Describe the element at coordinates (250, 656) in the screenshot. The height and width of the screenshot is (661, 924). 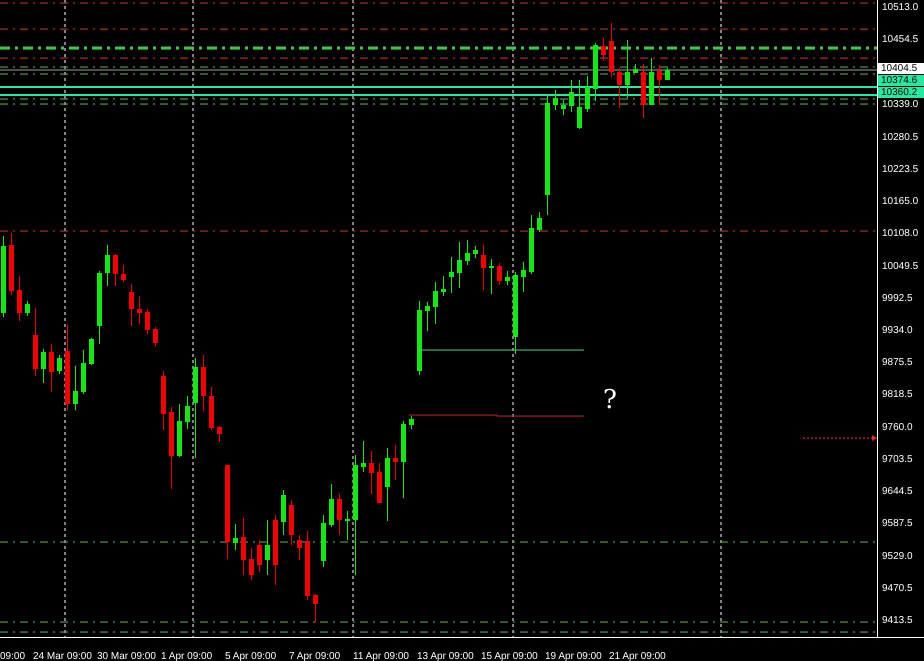
I see `time-label: 5 Apr 09:00` at that location.